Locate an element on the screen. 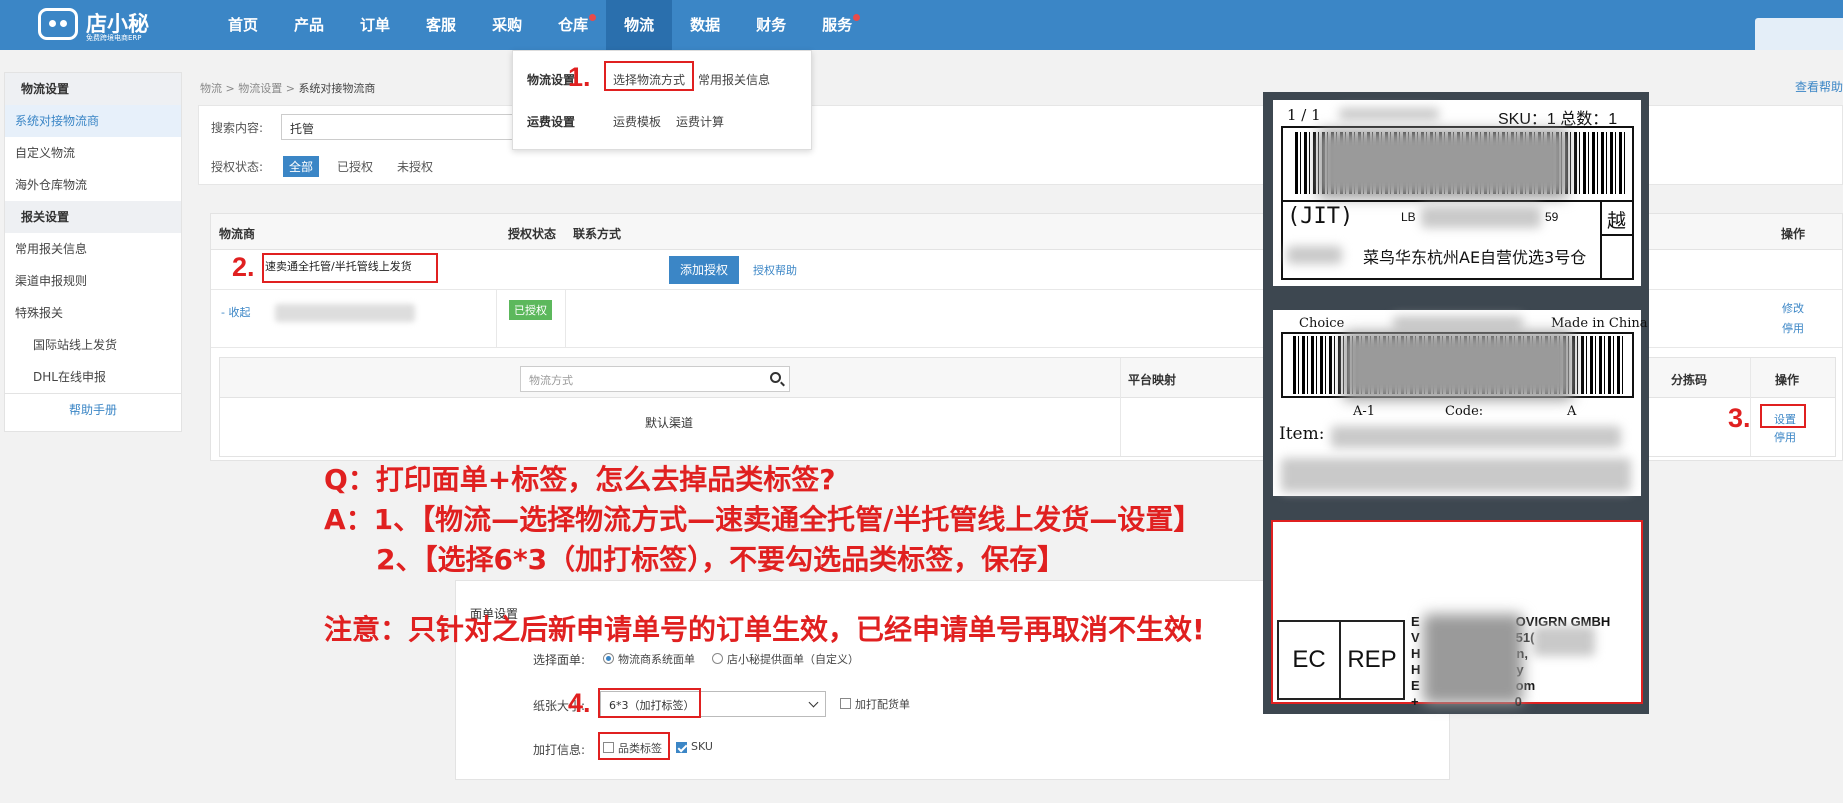 The image size is (1843, 803). annotation-note: 注意：只针对之后新申请单号的订单生效，已经申请单号再取消不生效! is located at coordinates (764, 629).